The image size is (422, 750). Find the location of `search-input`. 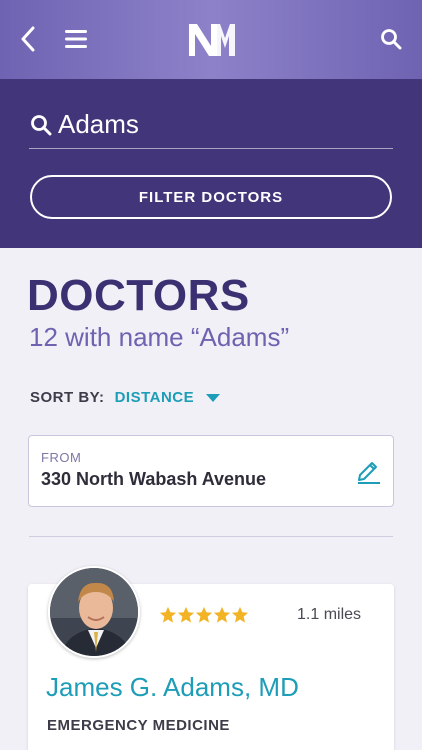

search-input is located at coordinates (225, 124).